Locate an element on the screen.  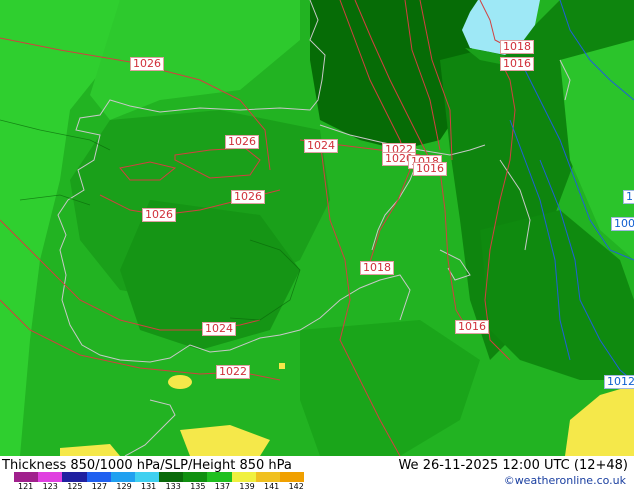
isobar-label: 1 is located at coordinates (628, 197).